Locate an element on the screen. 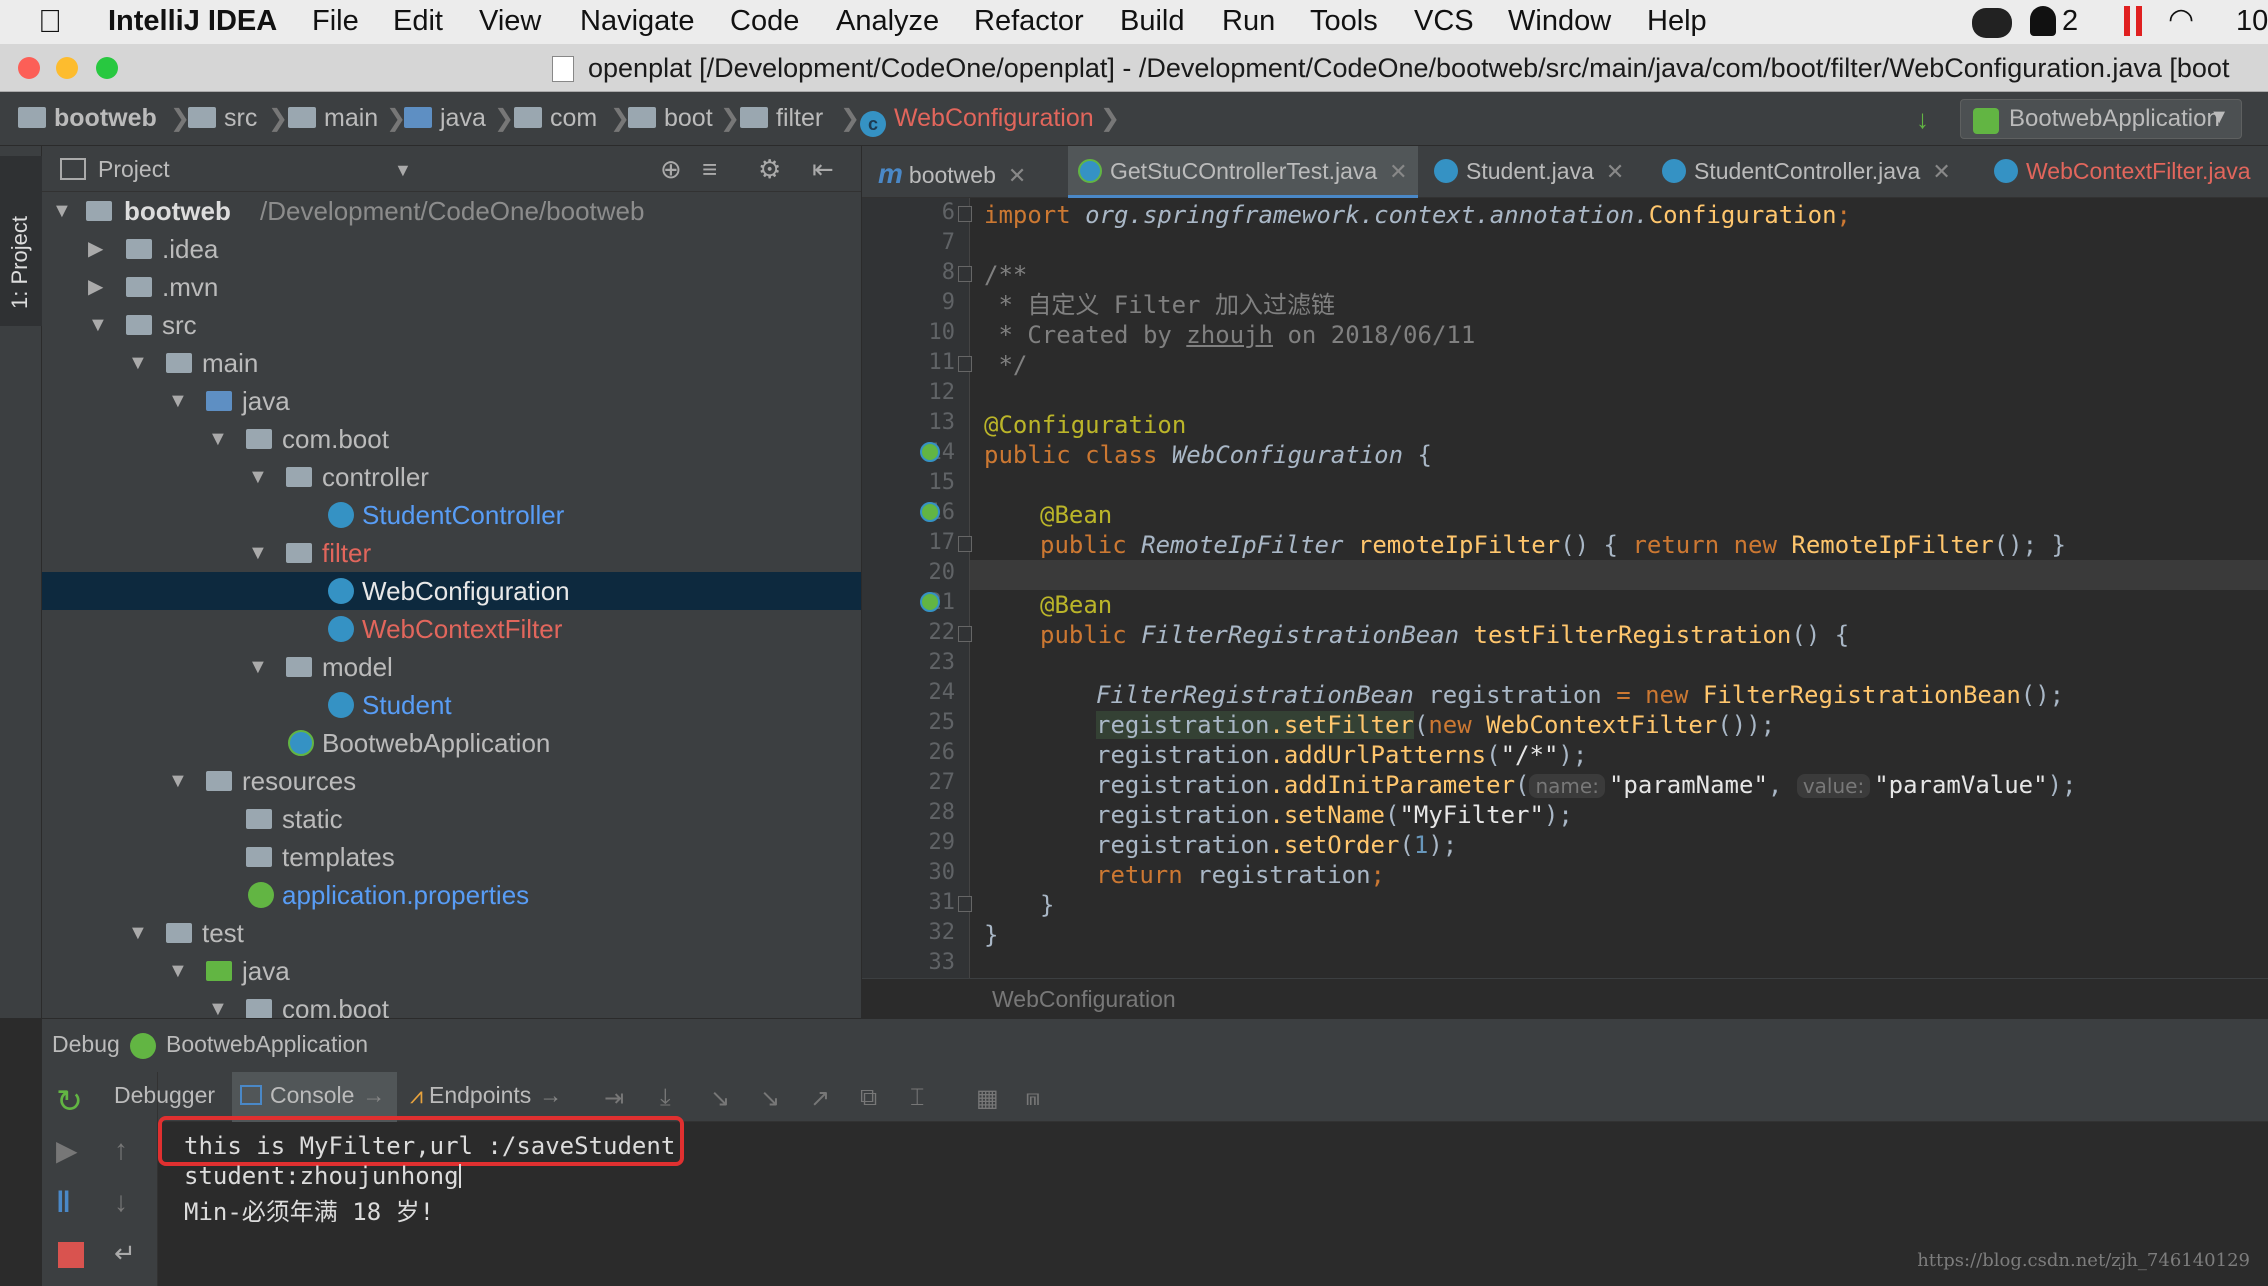 This screenshot has height=1286, width=2268. stop-icon is located at coordinates (71, 1255).